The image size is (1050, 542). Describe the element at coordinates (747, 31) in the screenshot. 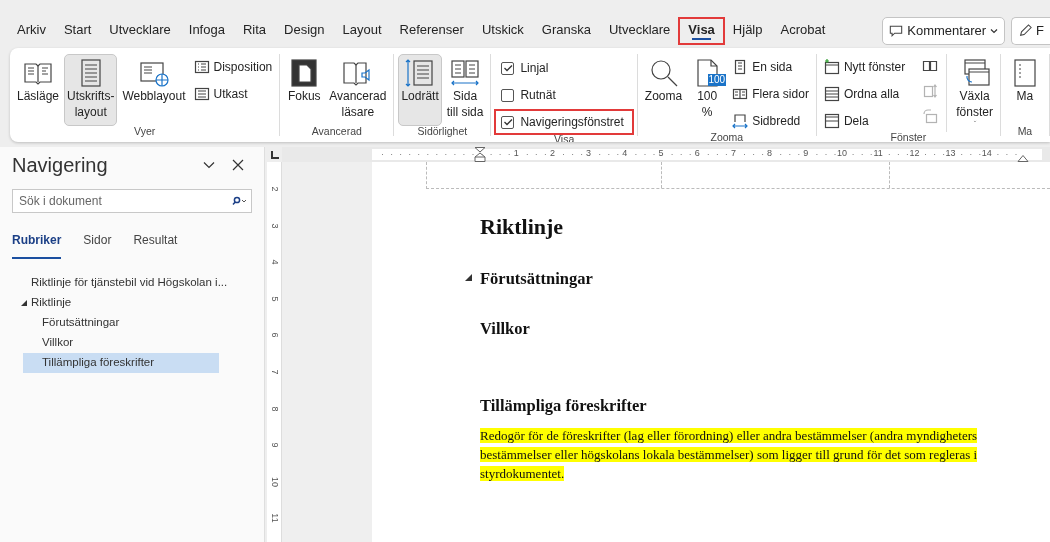

I see `ribbon-tab: Hjälp` at that location.